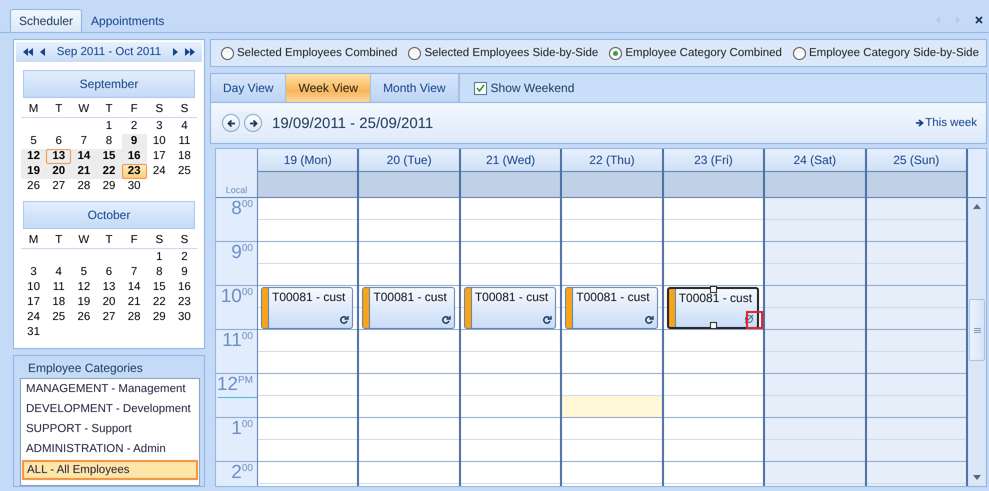 The image size is (989, 491). I want to click on list-item: MANAGEMENT - Management, so click(110, 389).